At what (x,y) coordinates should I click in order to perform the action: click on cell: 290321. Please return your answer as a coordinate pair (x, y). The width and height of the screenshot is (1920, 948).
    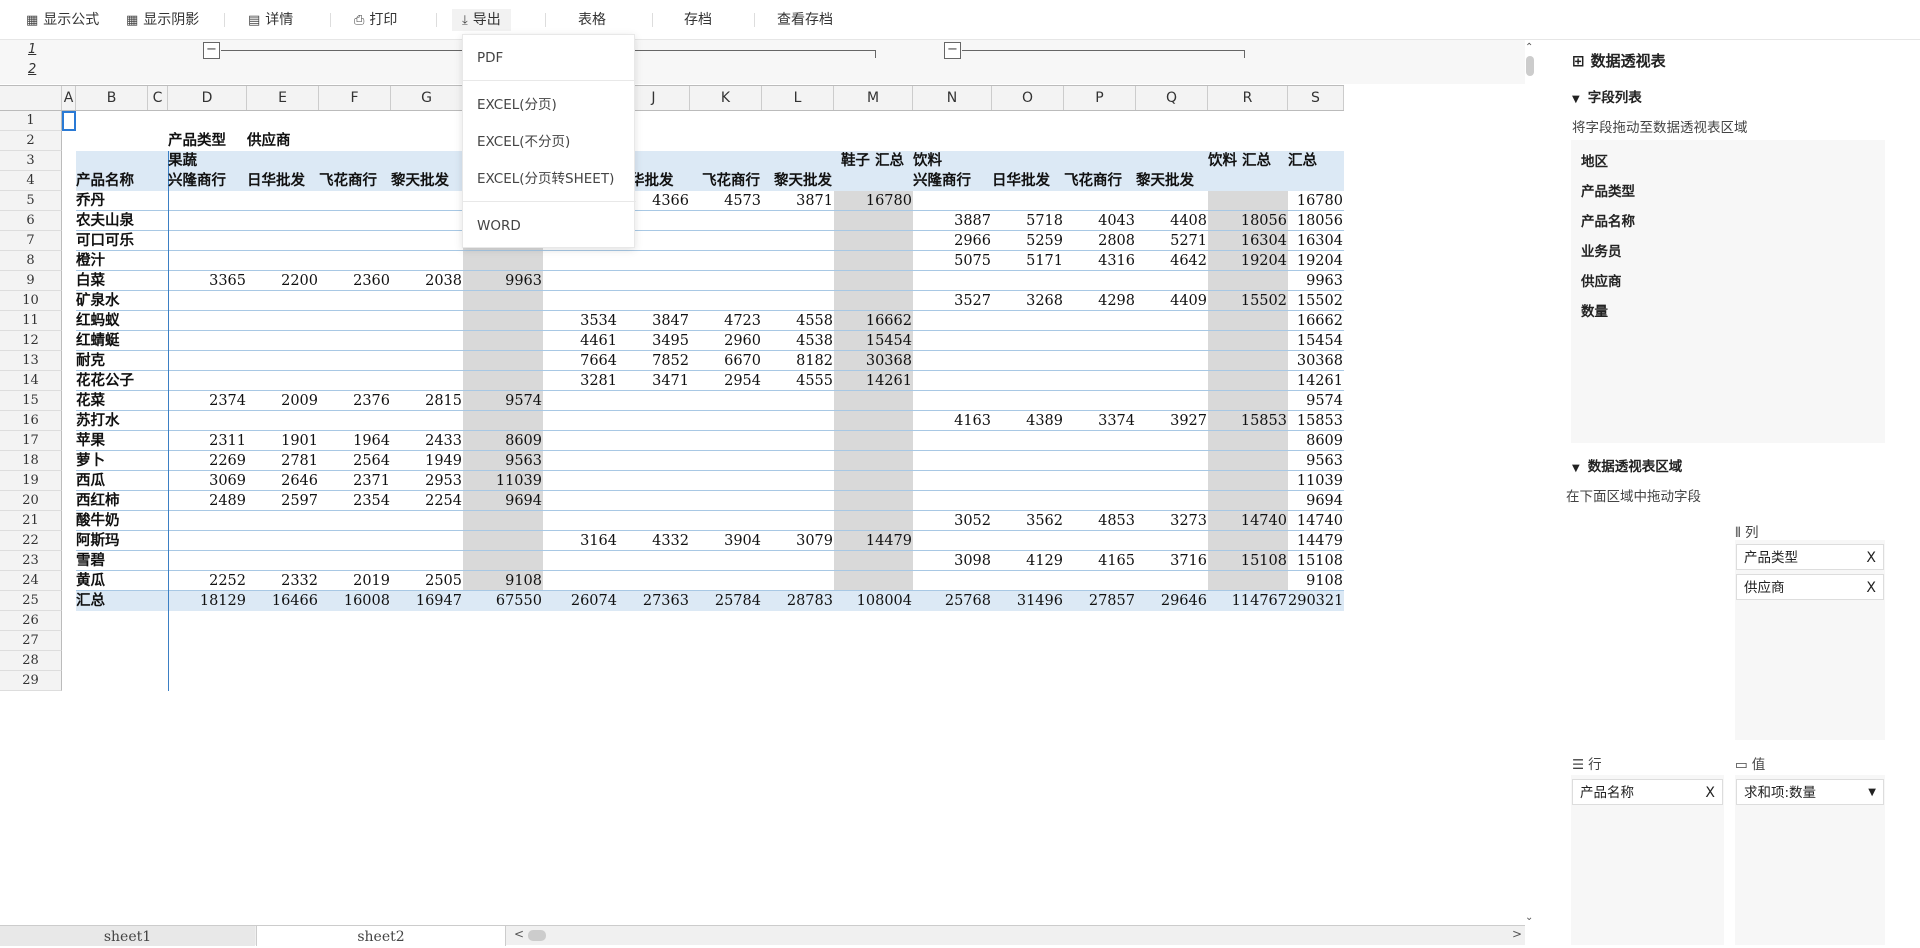
    Looking at the image, I should click on (1316, 601).